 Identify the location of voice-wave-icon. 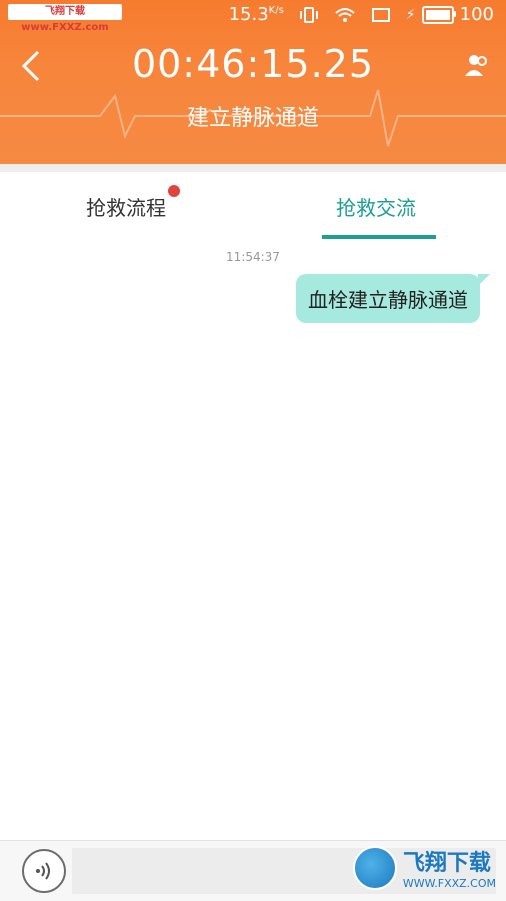
(44, 871).